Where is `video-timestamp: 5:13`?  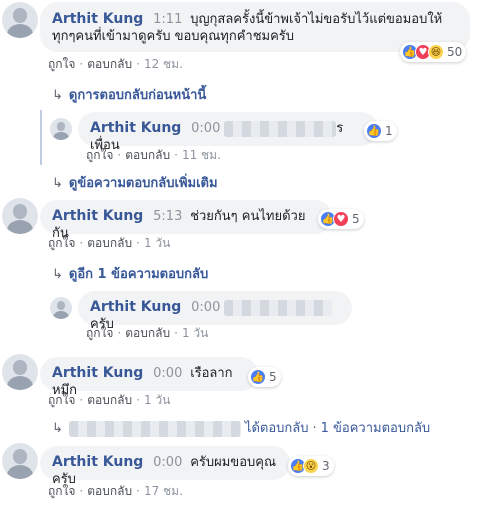 video-timestamp: 5:13 is located at coordinates (167, 216).